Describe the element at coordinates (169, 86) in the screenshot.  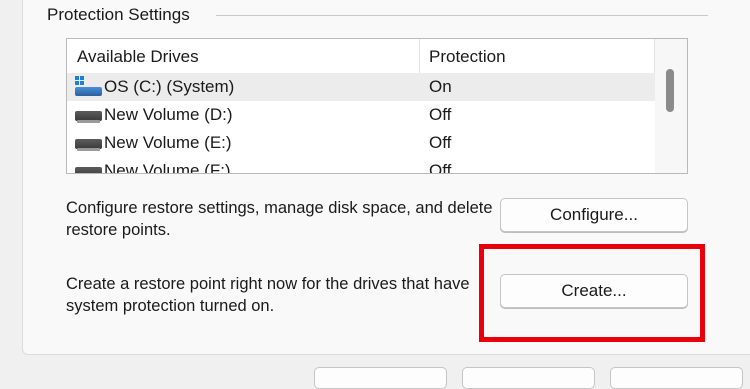
I see `drive-name: OS (C:) (System)` at that location.